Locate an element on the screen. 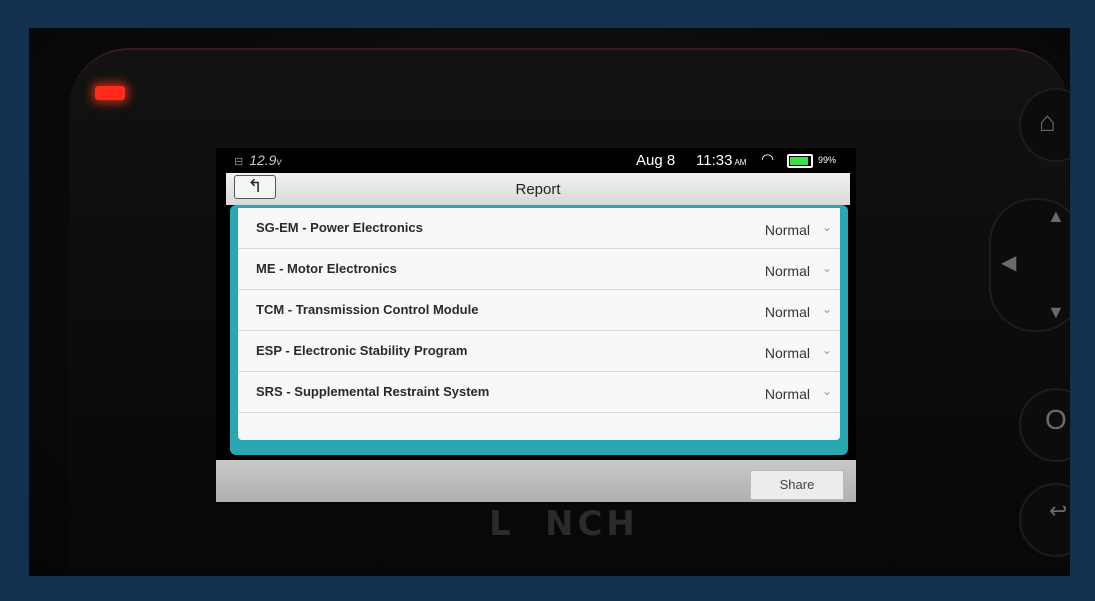  module-name: ME - Motor Electronics is located at coordinates (326, 268).